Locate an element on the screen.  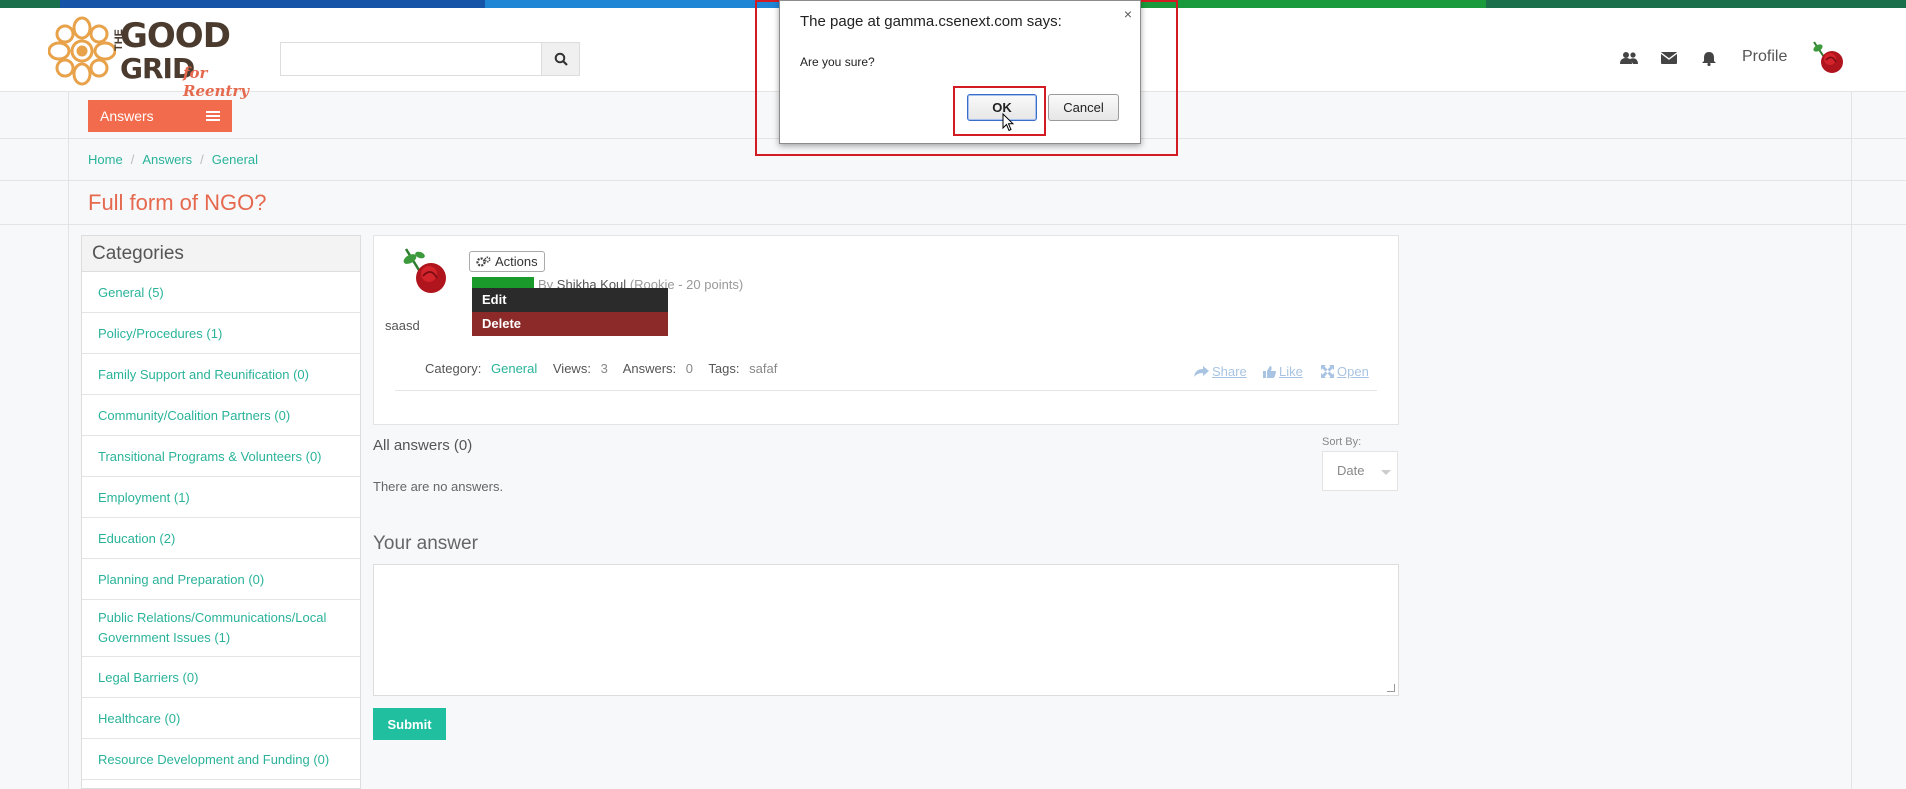
search-button is located at coordinates (560, 59).